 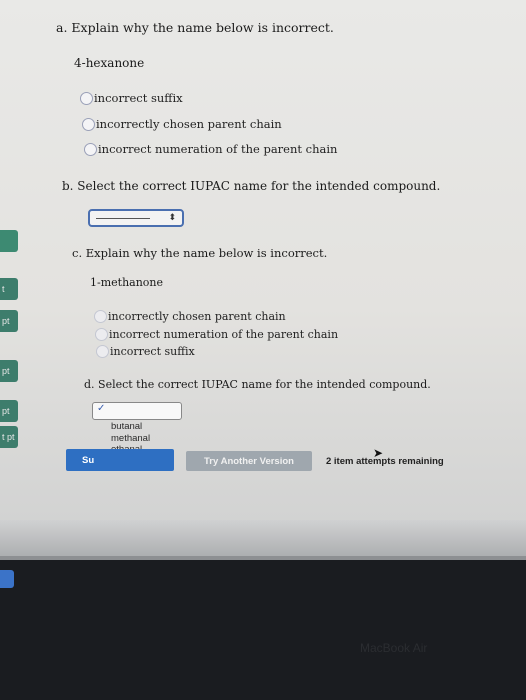 I want to click on question-a-compound: 4-hexanone, so click(x=109, y=63).